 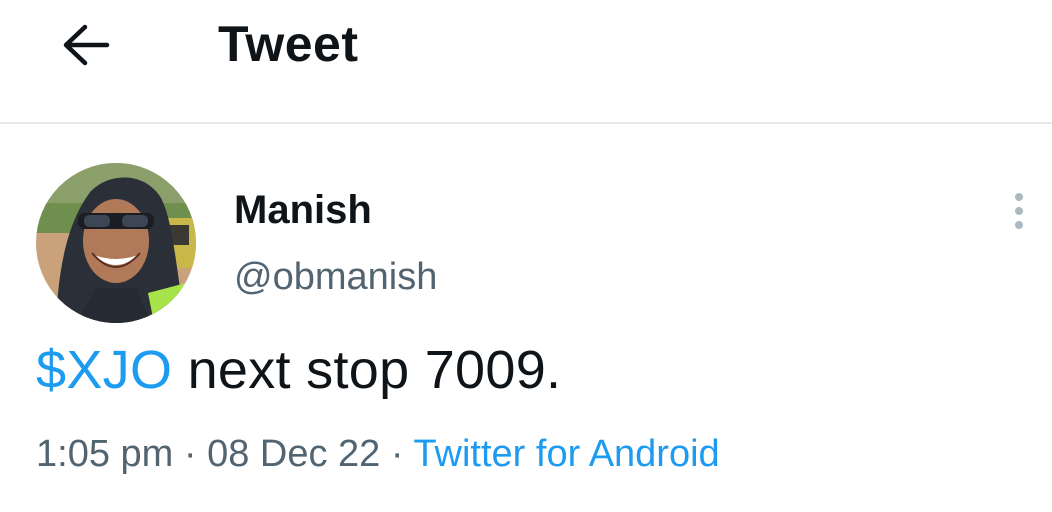 I want to click on back-button, so click(x=86, y=45).